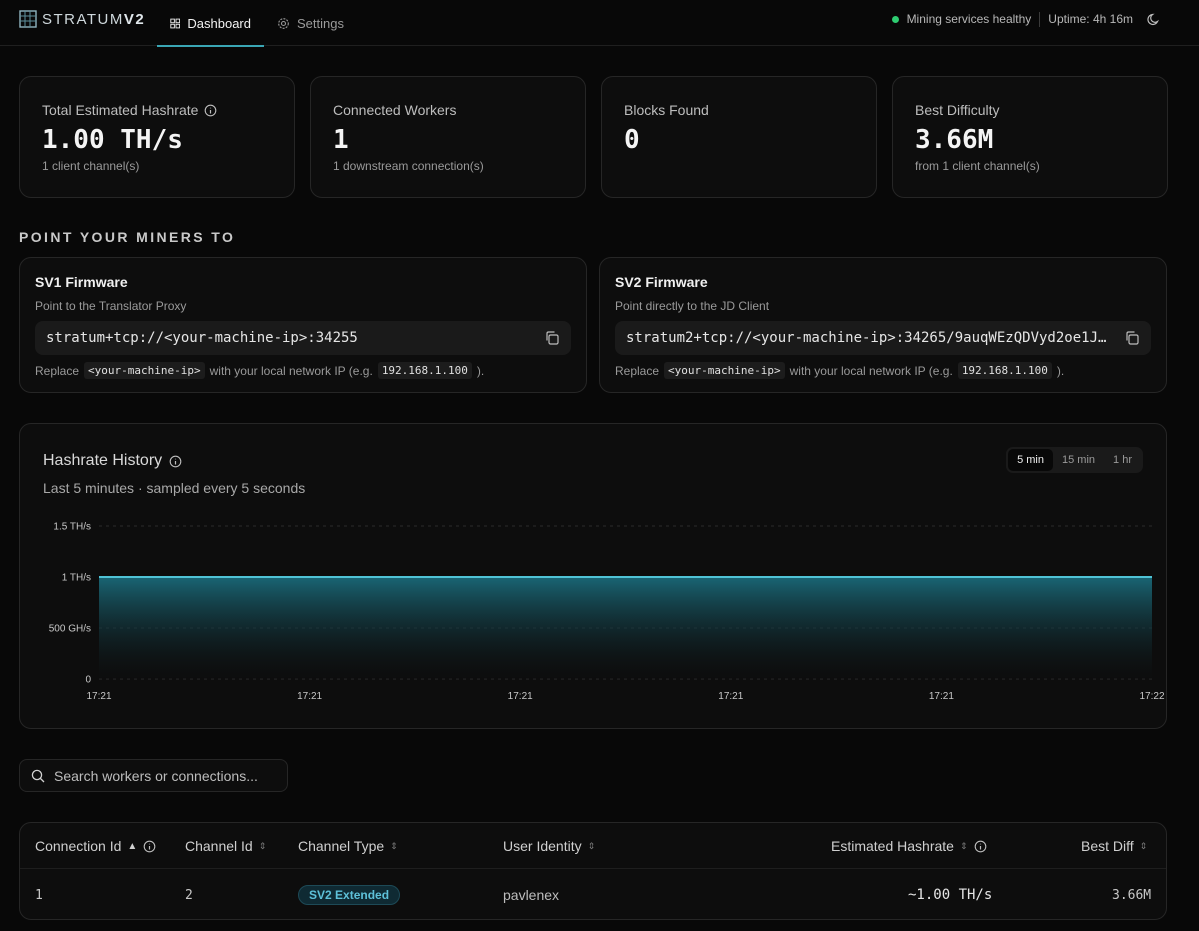  What do you see at coordinates (954, 140) in the screenshot?
I see `stat-value: 3.66M` at bounding box center [954, 140].